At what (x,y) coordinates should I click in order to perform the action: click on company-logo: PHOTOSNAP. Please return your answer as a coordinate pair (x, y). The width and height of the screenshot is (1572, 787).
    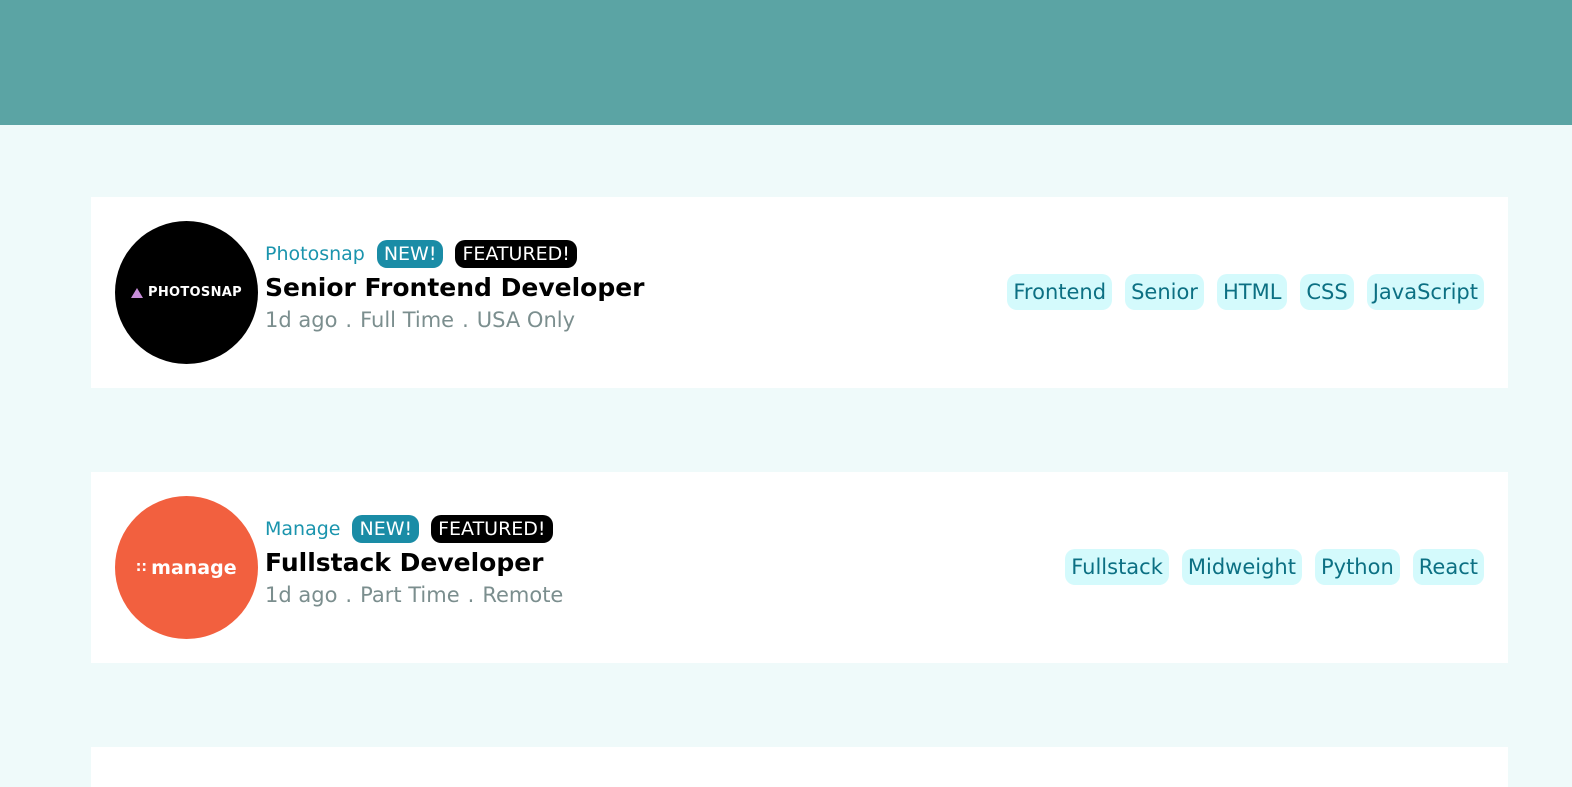
    Looking at the image, I should click on (186, 292).